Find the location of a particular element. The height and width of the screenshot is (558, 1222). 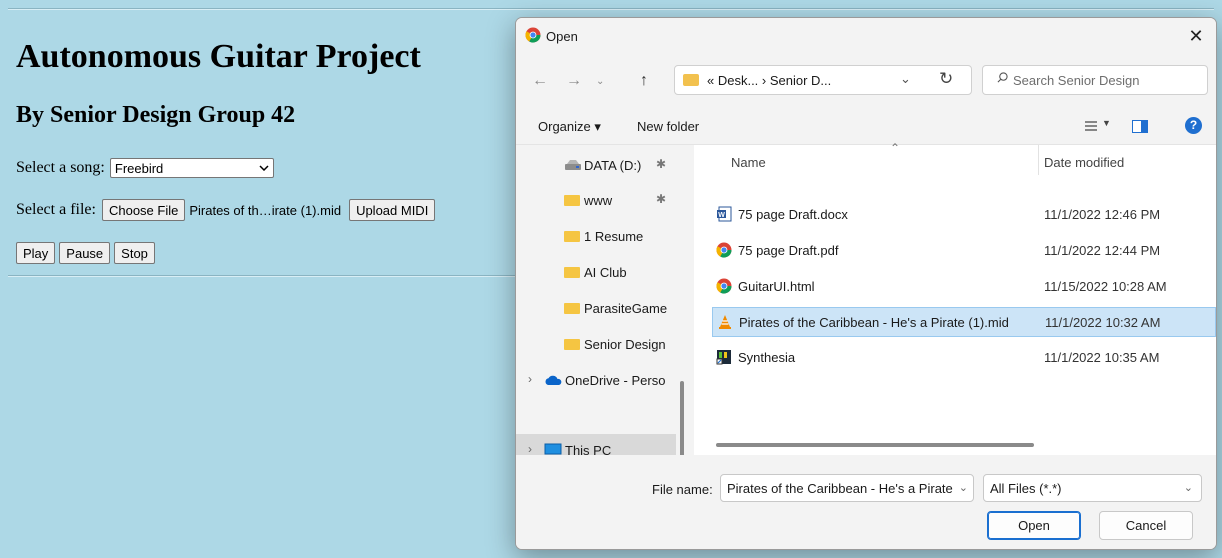

nav-item-label: 1 Resume is located at coordinates (614, 236).